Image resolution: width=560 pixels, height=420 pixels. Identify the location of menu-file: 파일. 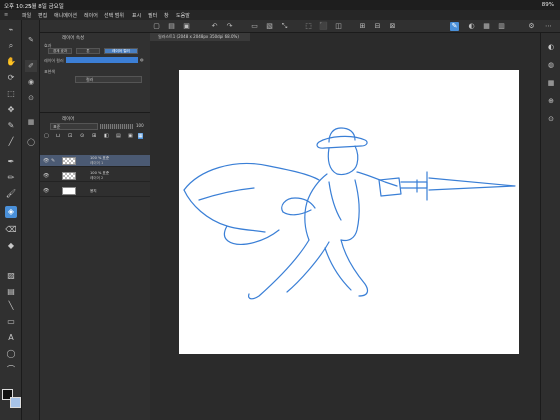
(26, 15).